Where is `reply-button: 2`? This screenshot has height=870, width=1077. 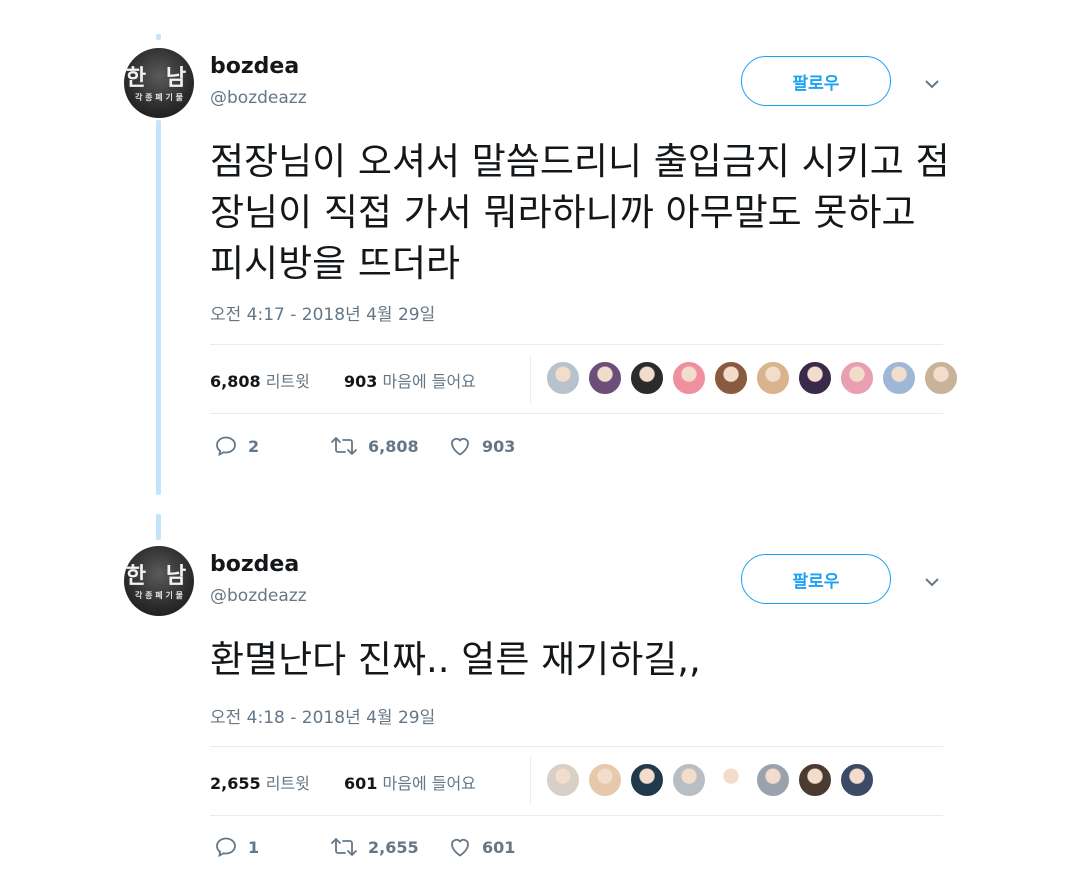
reply-button: 2 is located at coordinates (236, 446).